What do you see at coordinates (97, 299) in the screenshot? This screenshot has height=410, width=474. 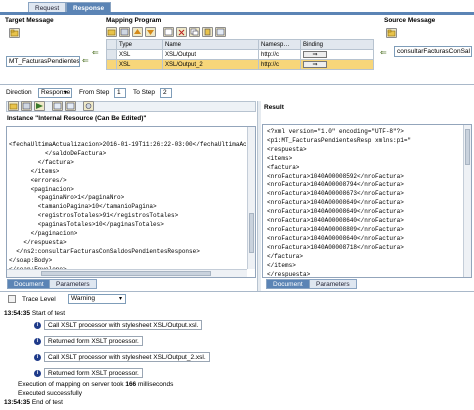 I see `trace-level-select: Warning` at bounding box center [97, 299].